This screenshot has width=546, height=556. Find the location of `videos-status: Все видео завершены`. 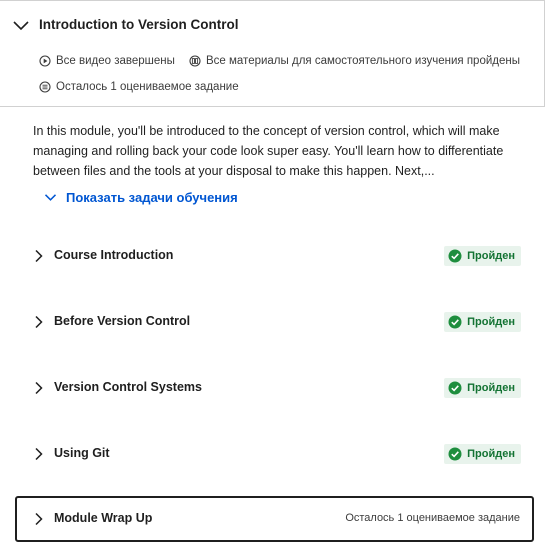

videos-status: Все видео завершены is located at coordinates (107, 61).